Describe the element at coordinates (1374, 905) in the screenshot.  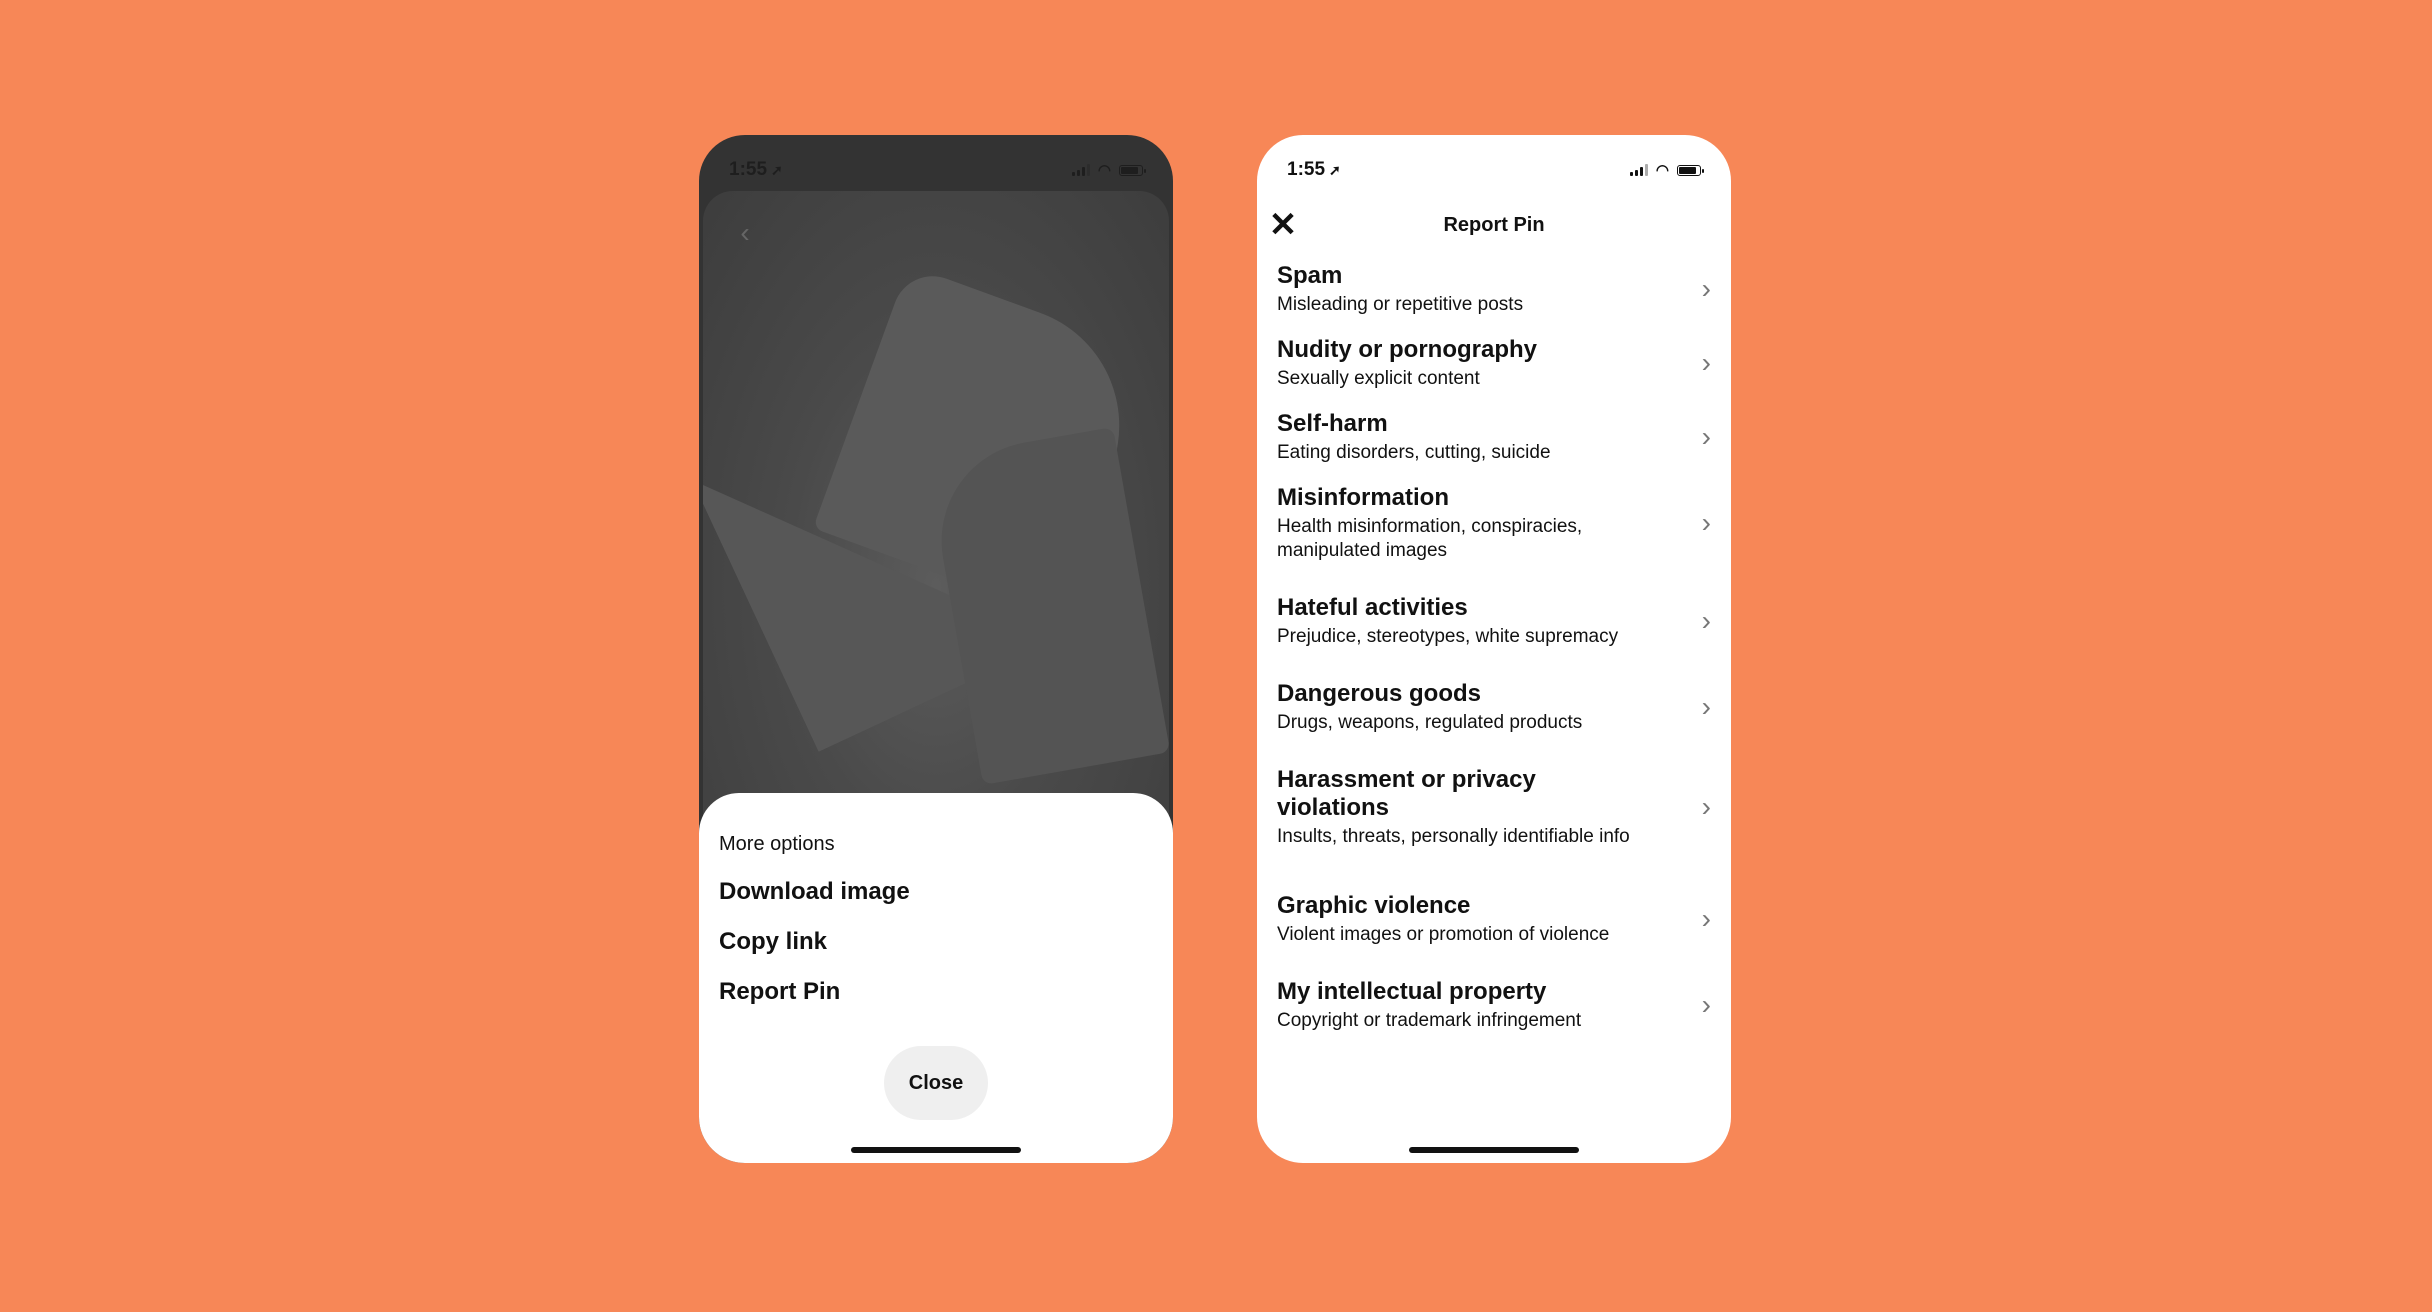
I see `reason-title: Graphic violence` at that location.